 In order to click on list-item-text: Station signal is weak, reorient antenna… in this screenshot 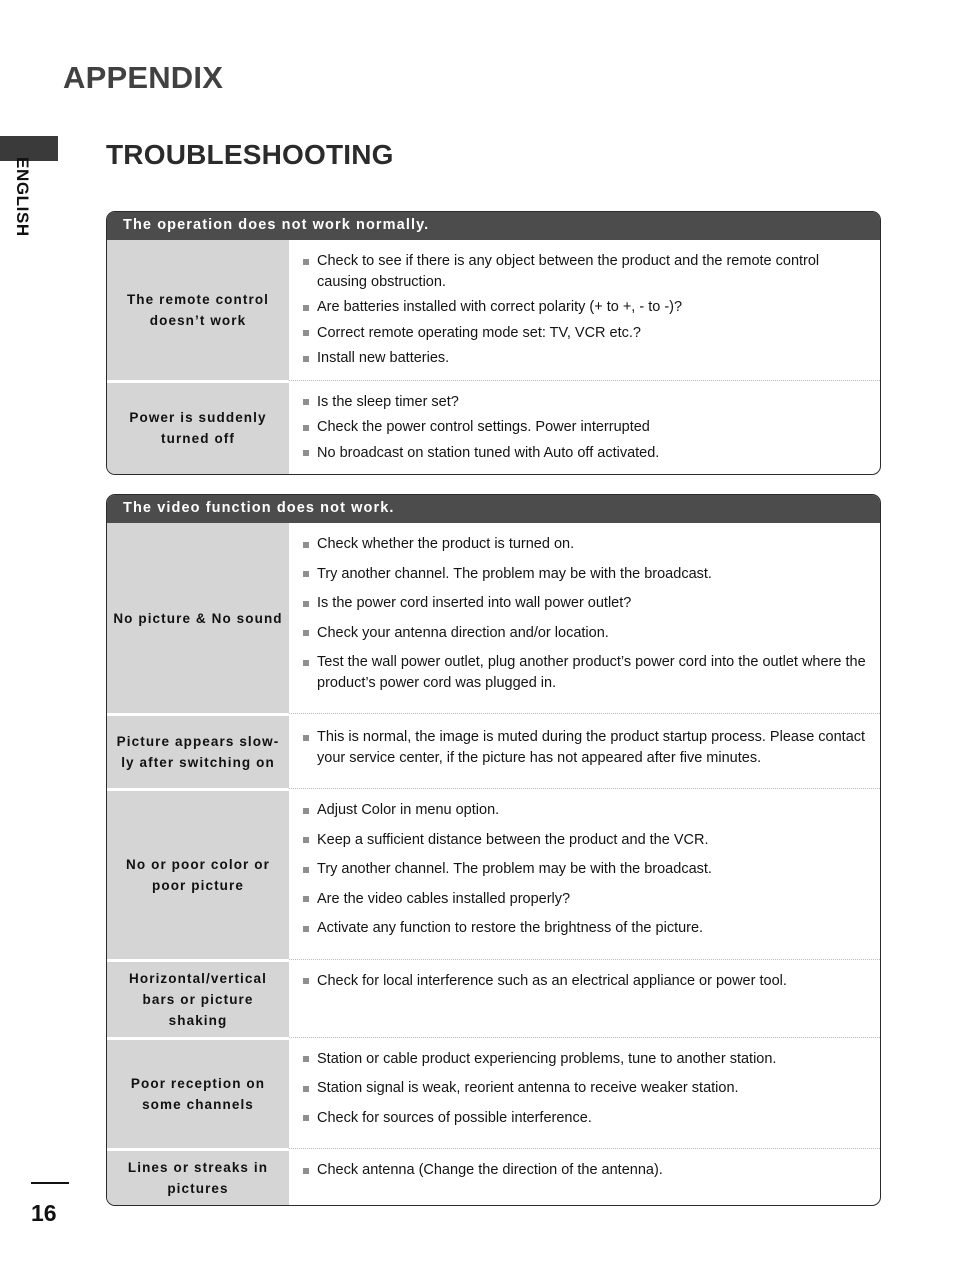, I will do `click(528, 1088)`.